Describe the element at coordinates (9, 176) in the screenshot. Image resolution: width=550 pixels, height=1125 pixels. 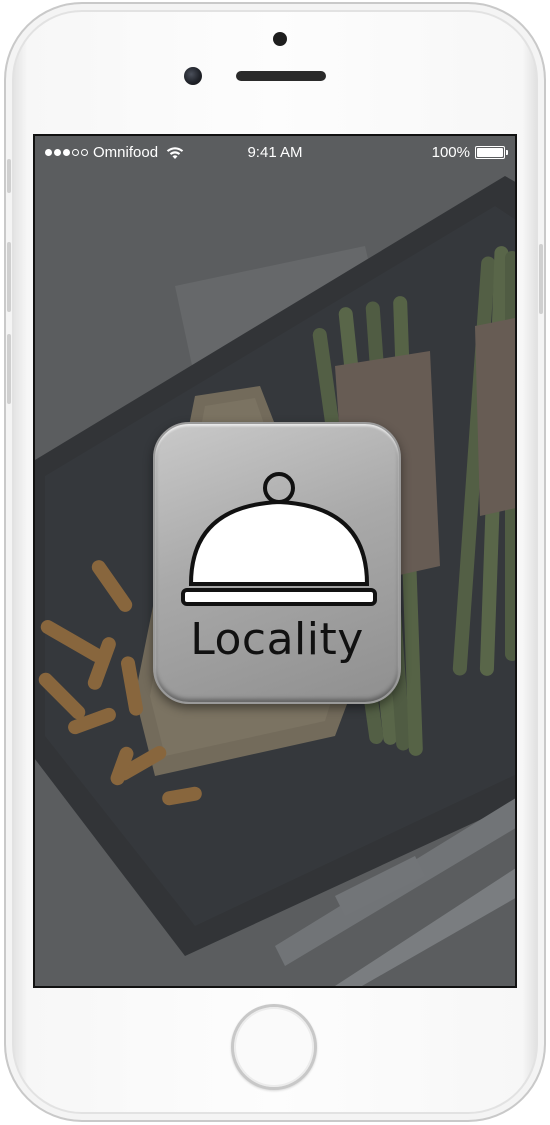
I see `mute-switch` at that location.